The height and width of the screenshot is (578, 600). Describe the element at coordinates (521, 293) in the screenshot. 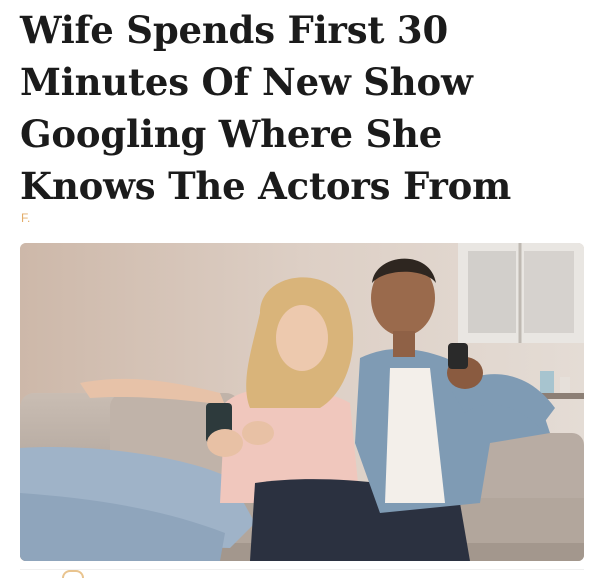

I see `window-icon` at that location.